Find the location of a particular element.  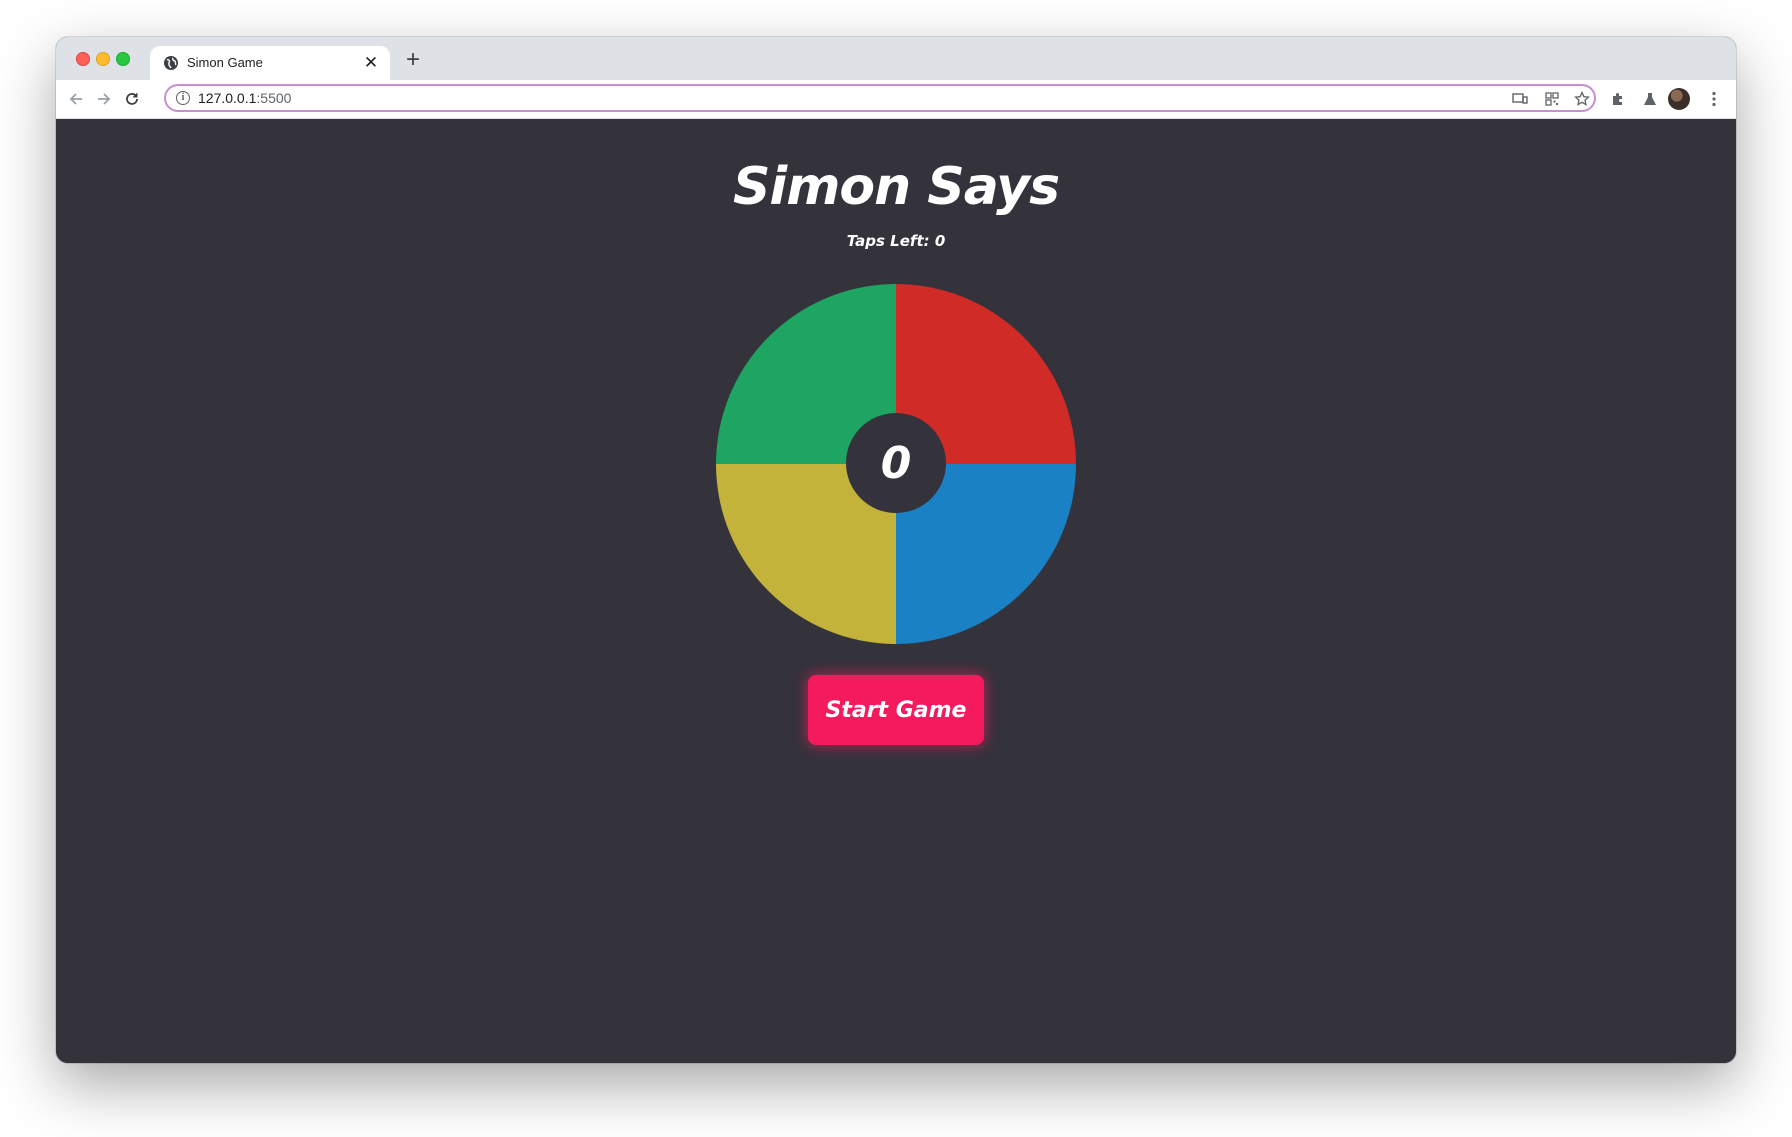

page-title: Simon Says is located at coordinates (896, 187).